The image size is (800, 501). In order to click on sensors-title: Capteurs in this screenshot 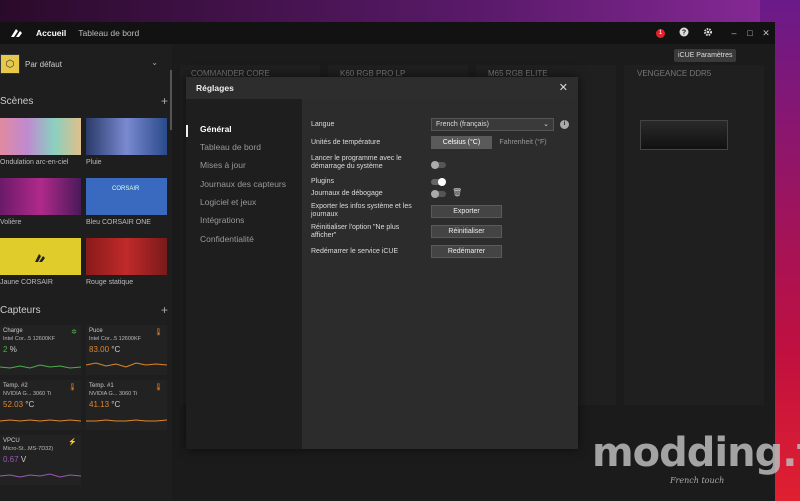, I will do `click(20, 310)`.